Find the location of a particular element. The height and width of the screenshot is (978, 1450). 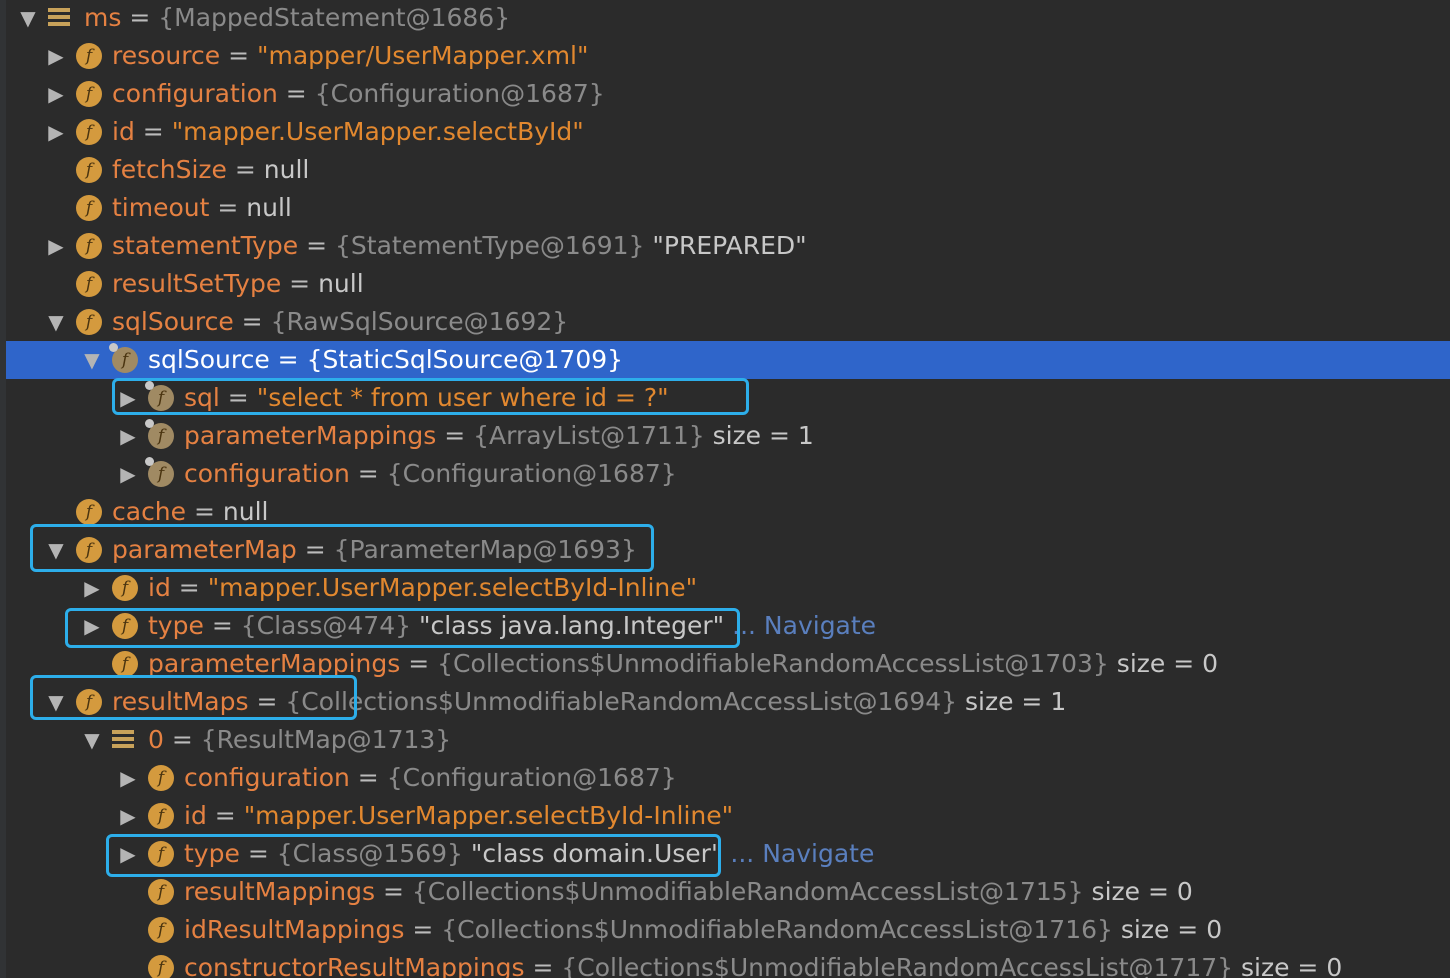

variable-ref: {Configuration@1687} is located at coordinates (459, 93).